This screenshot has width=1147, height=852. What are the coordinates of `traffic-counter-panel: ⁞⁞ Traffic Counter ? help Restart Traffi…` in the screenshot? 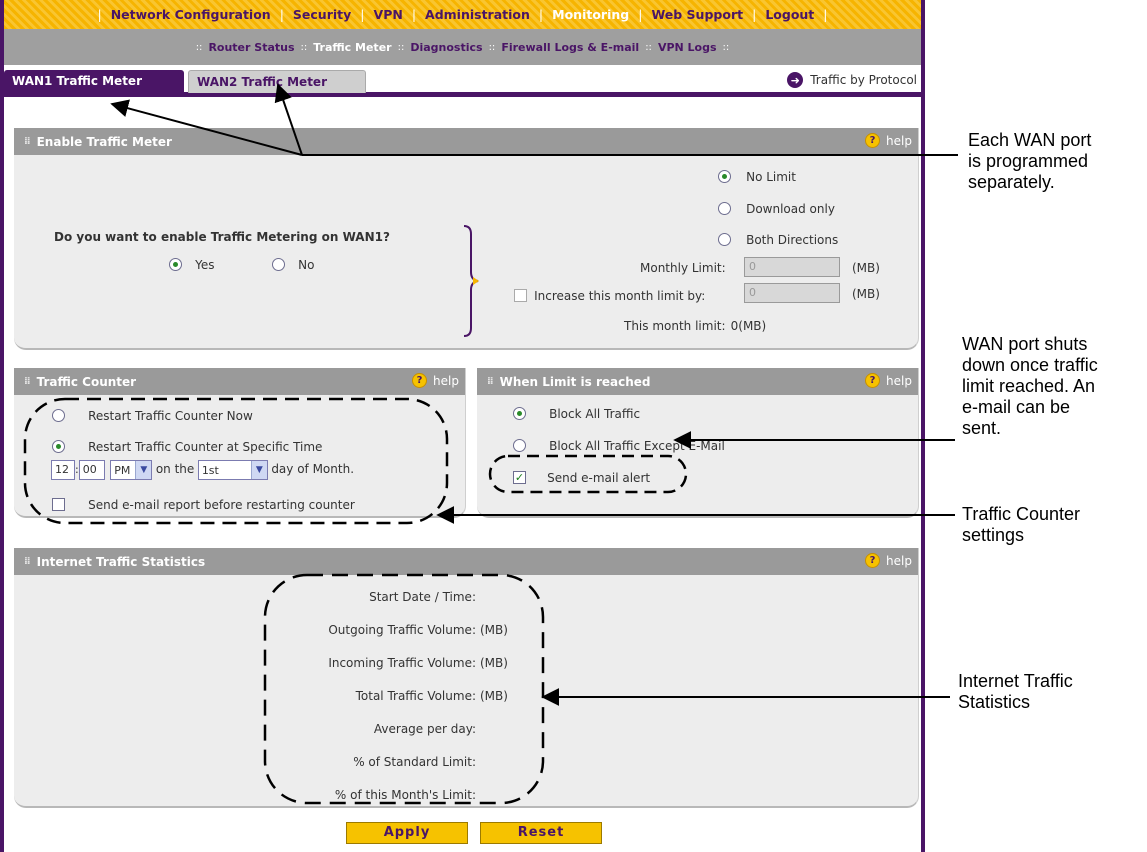 It's located at (240, 443).